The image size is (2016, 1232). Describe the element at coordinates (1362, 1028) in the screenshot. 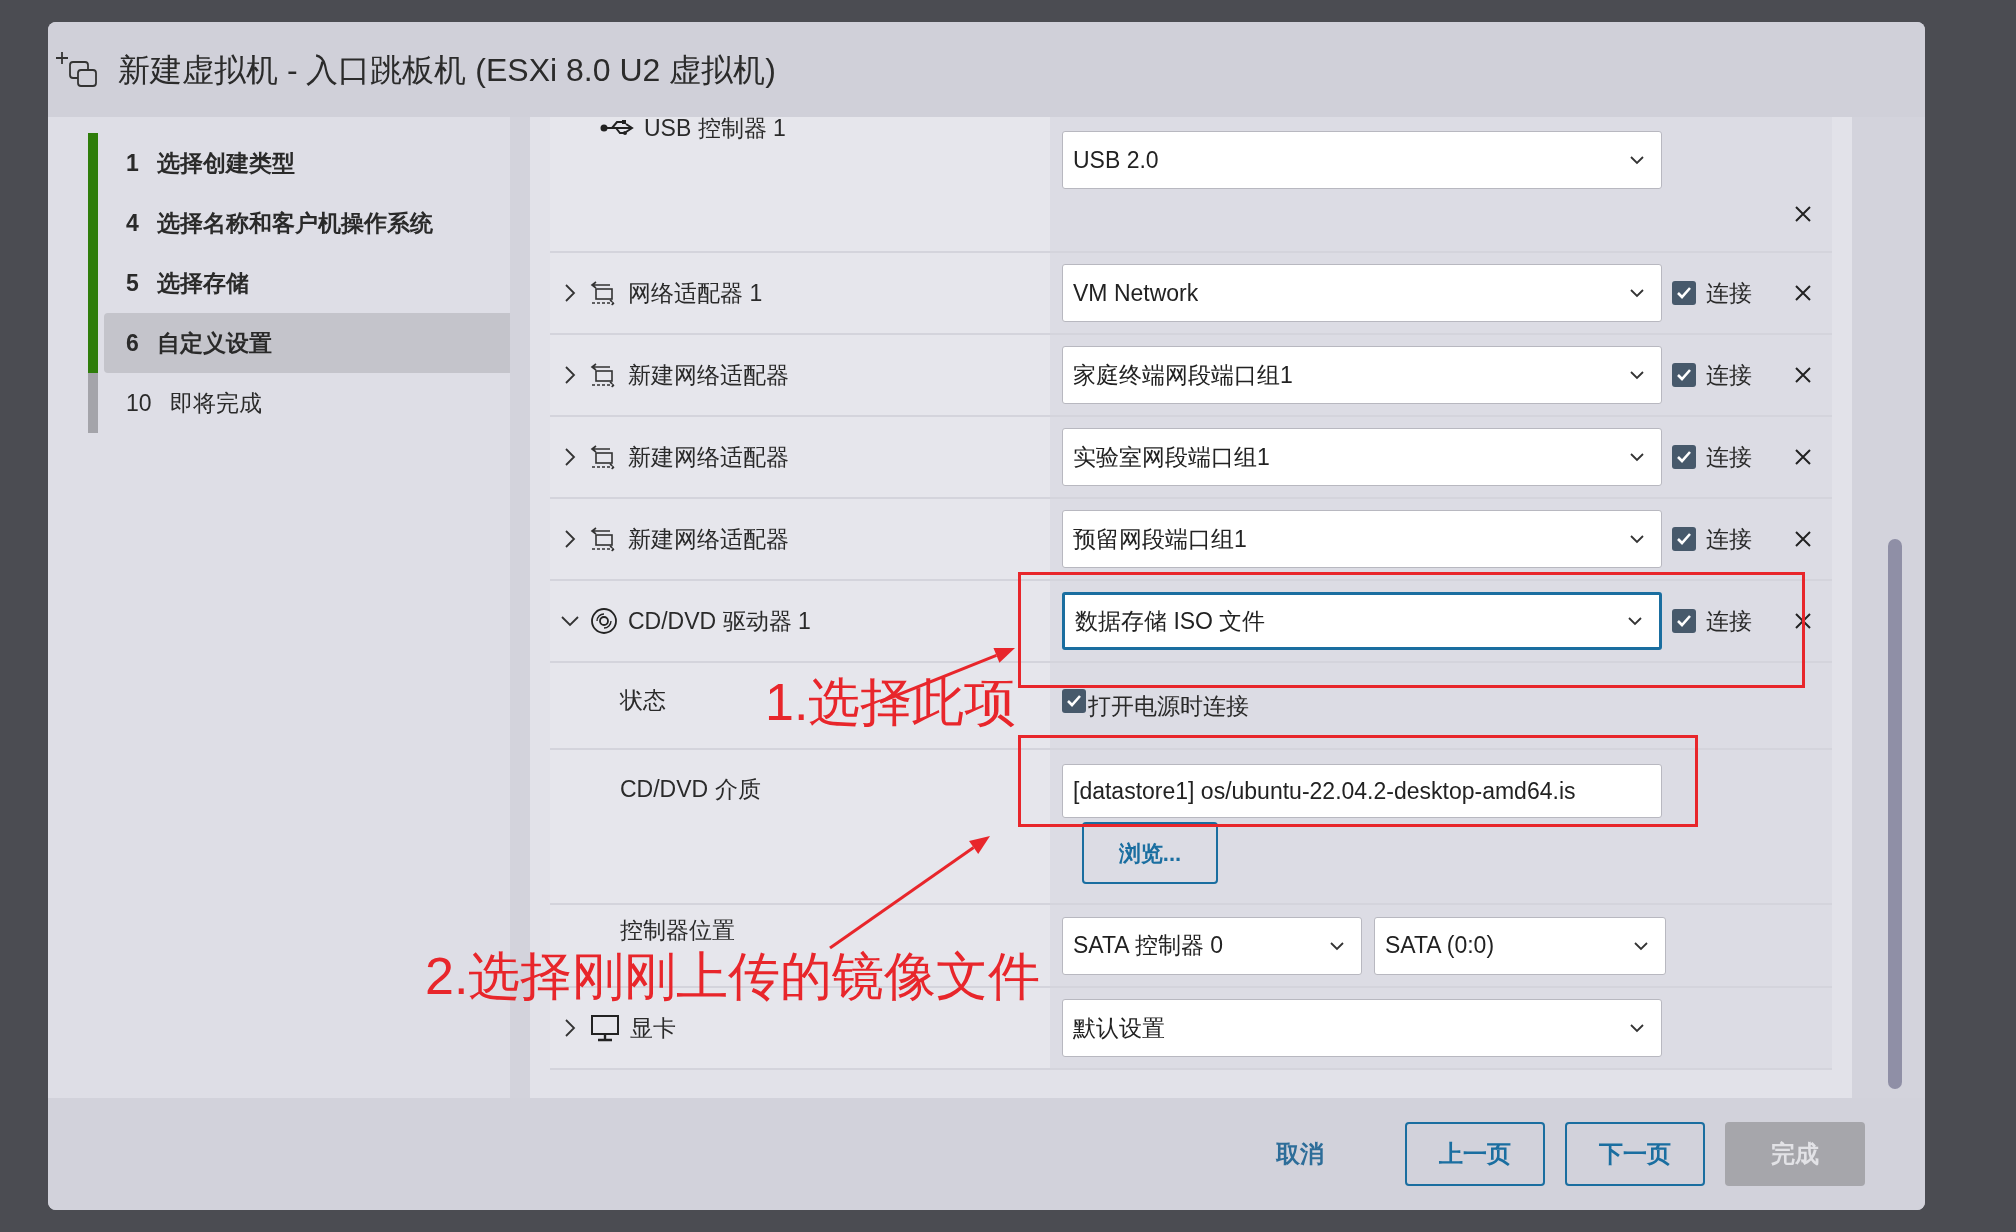

I see `dropdown: 默认设置` at that location.